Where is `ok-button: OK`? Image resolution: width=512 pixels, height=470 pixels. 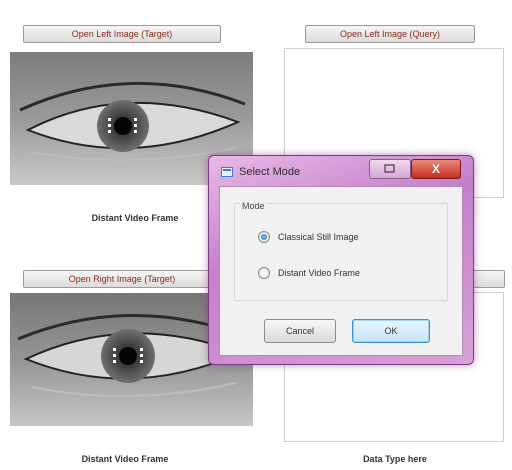 ok-button: OK is located at coordinates (391, 331).